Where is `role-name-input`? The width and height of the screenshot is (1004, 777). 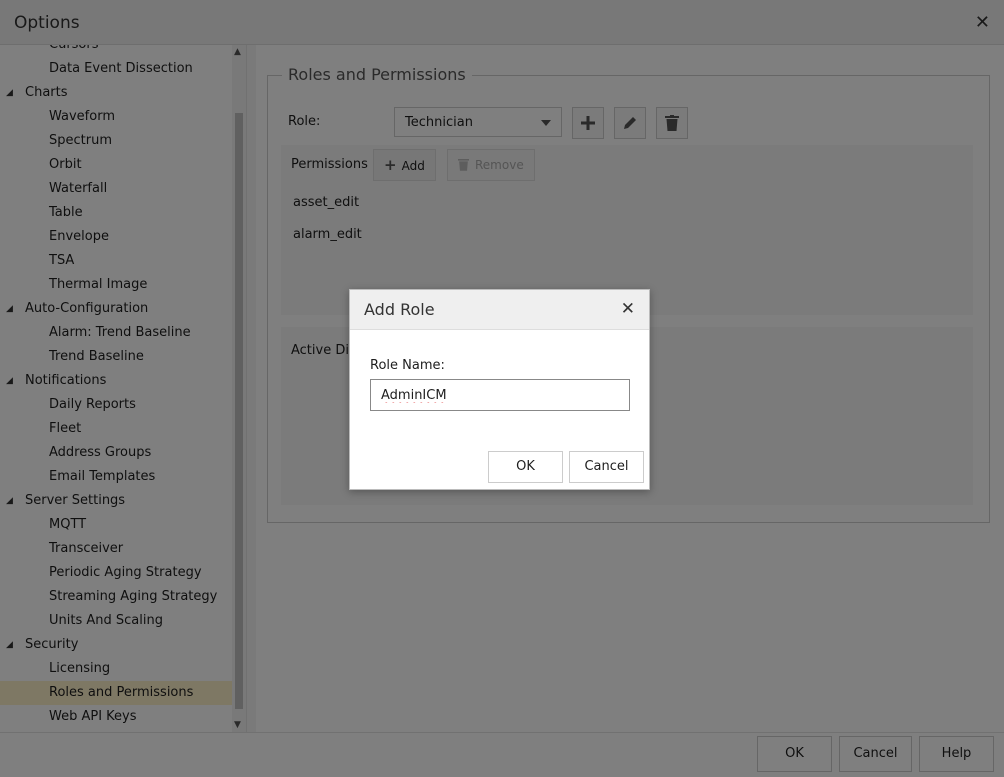
role-name-input is located at coordinates (500, 395).